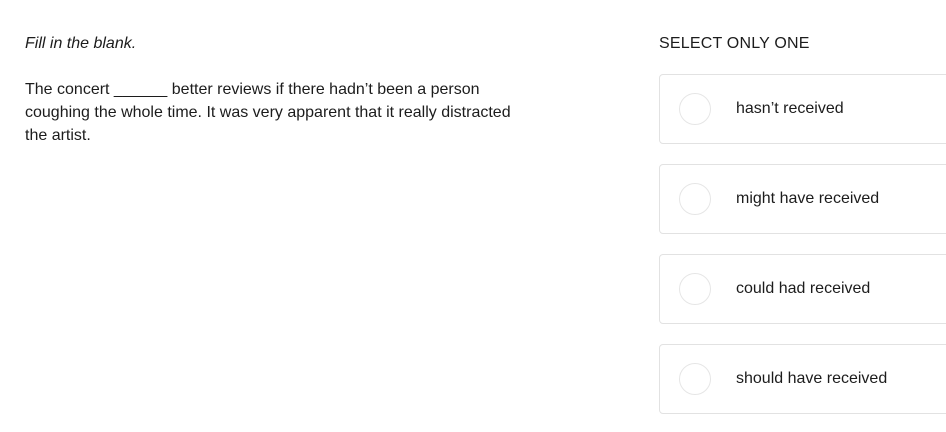 This screenshot has width=946, height=432. I want to click on answer-option-label: hasn’t received, so click(790, 108).